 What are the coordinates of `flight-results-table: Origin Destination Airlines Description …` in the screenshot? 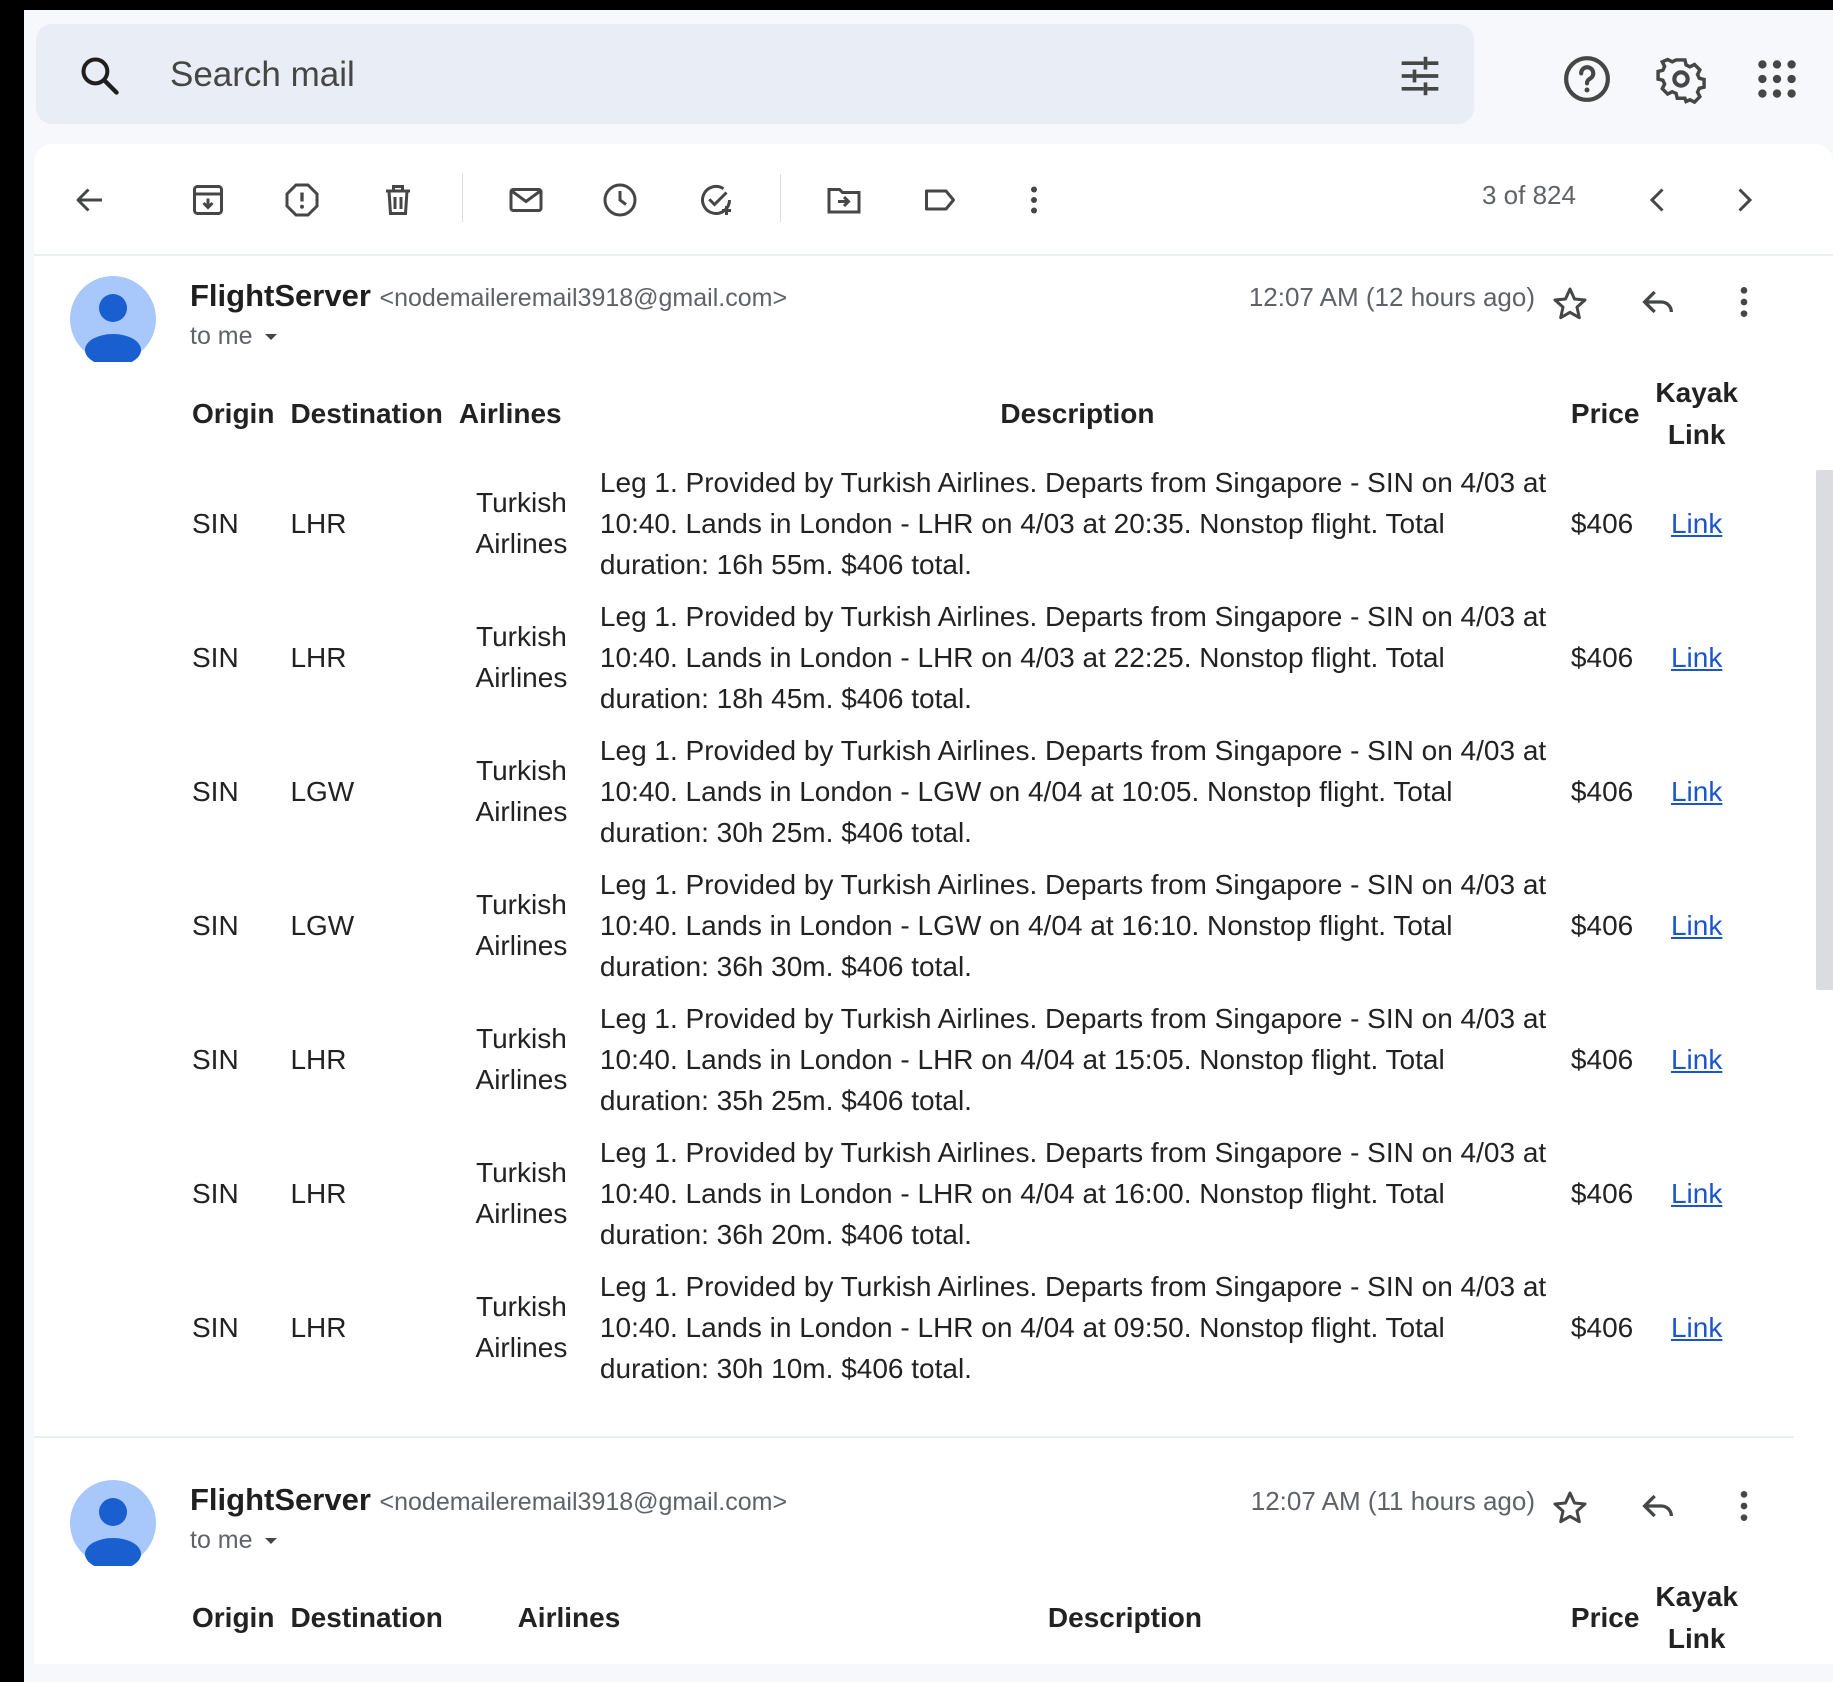 It's located at (965, 1618).